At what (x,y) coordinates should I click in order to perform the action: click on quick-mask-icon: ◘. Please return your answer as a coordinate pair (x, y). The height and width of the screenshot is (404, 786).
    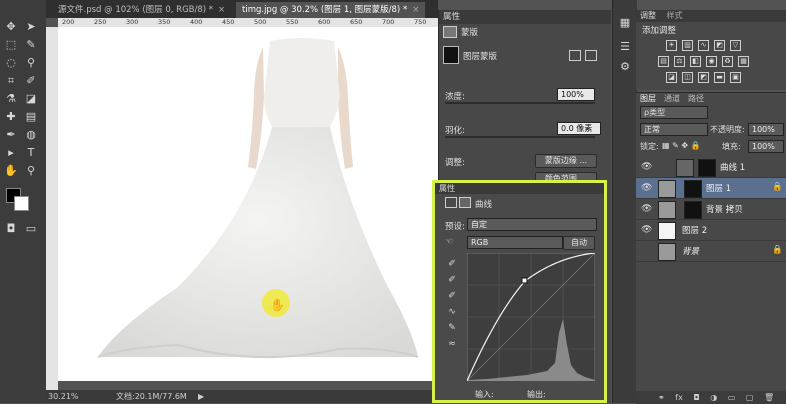
    Looking at the image, I should click on (11, 229).